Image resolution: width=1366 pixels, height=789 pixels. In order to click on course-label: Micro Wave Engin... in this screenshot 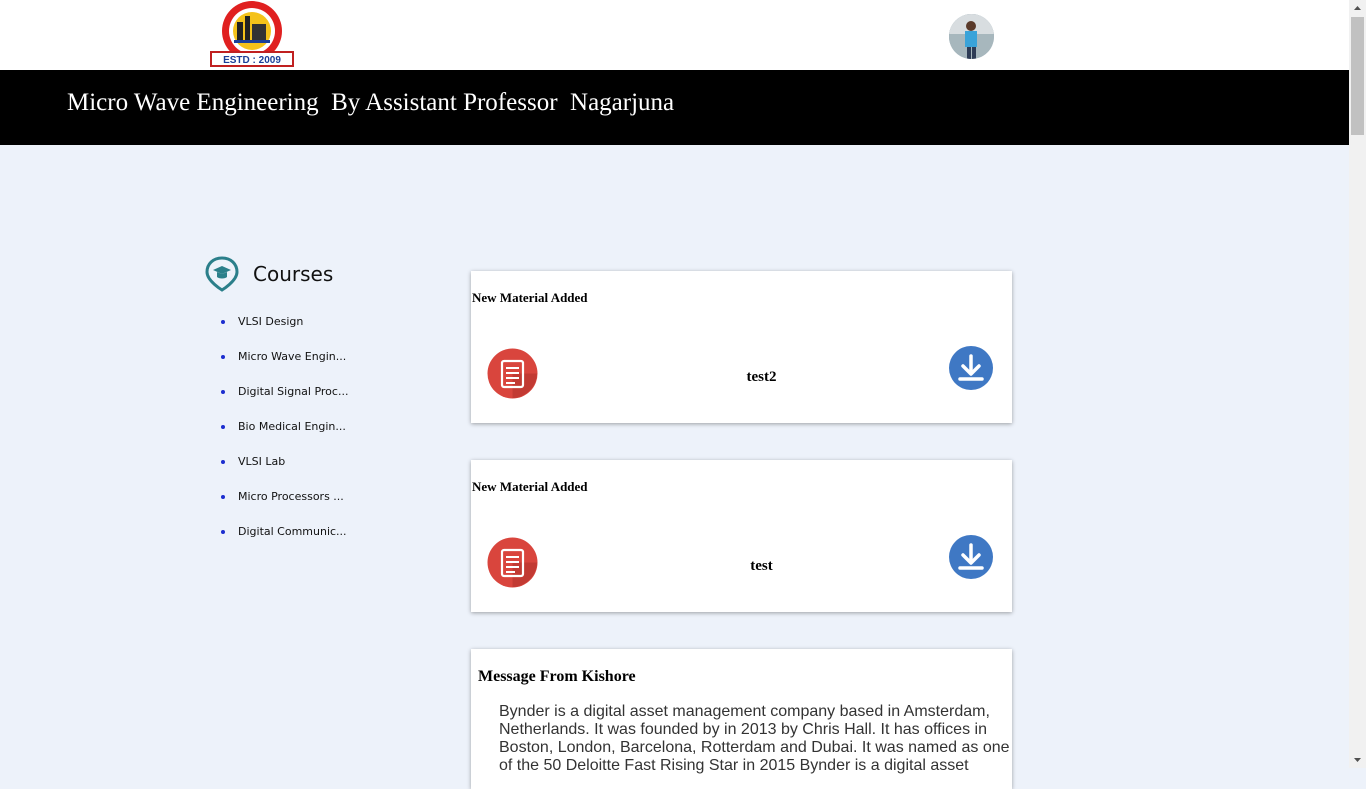, I will do `click(292, 356)`.